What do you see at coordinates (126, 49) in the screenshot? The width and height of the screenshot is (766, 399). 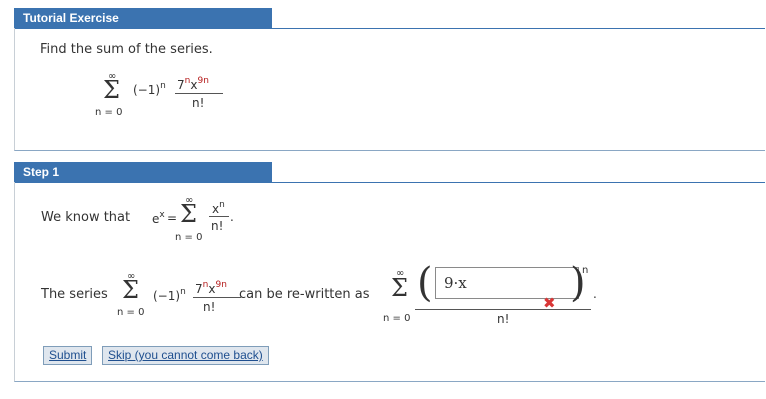 I see `exercise-prompt: Find the sum of the series.` at bounding box center [126, 49].